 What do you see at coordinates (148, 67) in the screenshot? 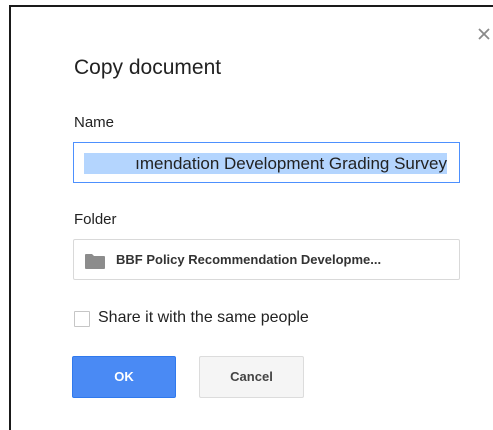
I see `dialog-title: Copy document` at bounding box center [148, 67].